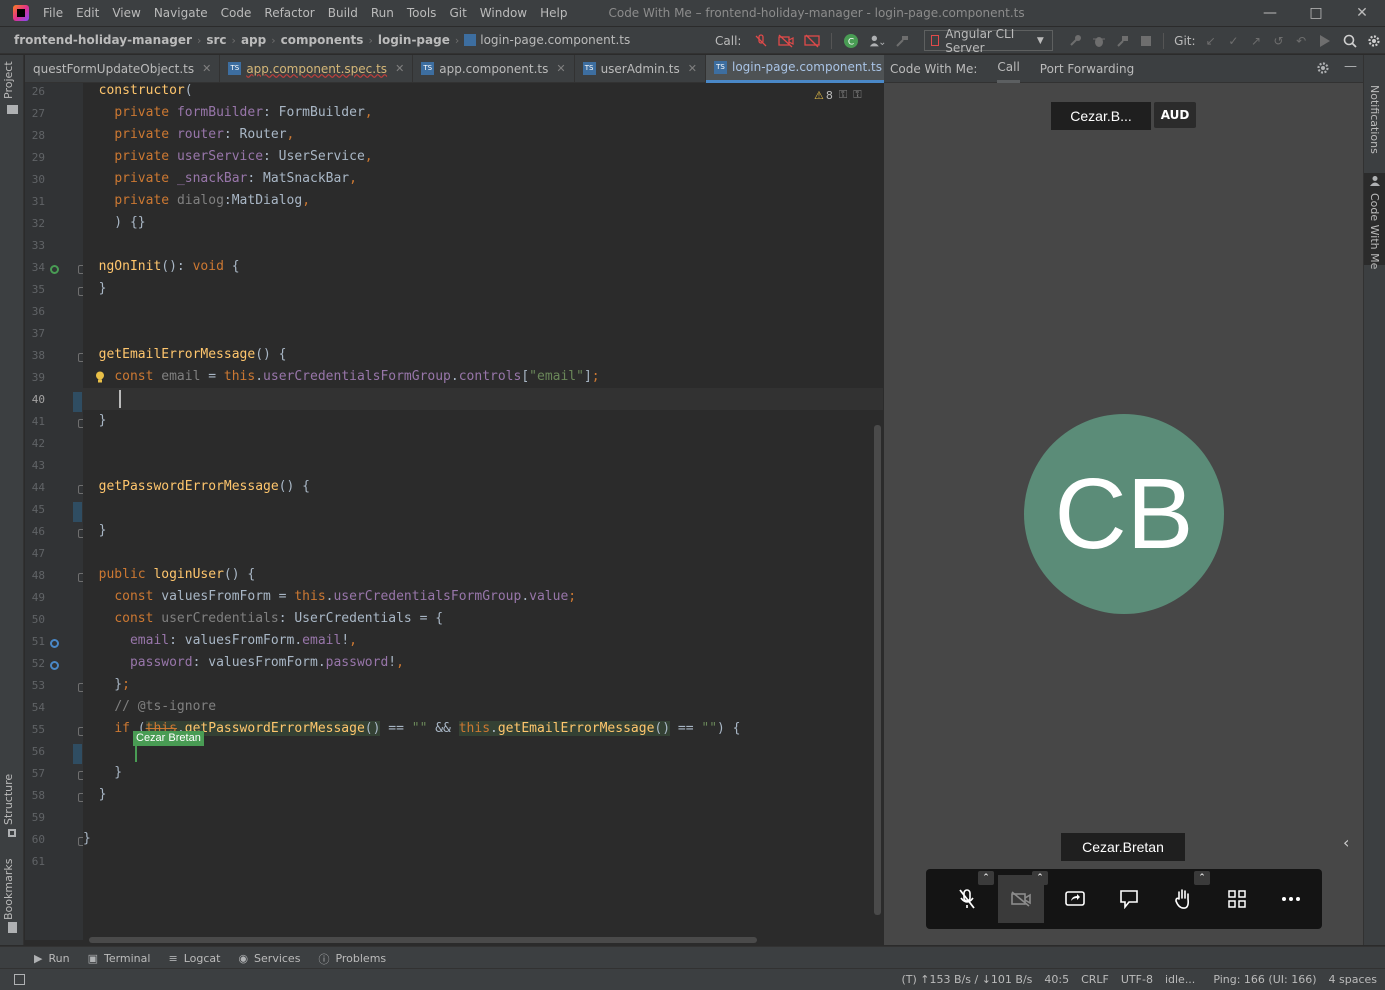 The width and height of the screenshot is (1385, 990). I want to click on project-tool-tab: Project, so click(8, 80).